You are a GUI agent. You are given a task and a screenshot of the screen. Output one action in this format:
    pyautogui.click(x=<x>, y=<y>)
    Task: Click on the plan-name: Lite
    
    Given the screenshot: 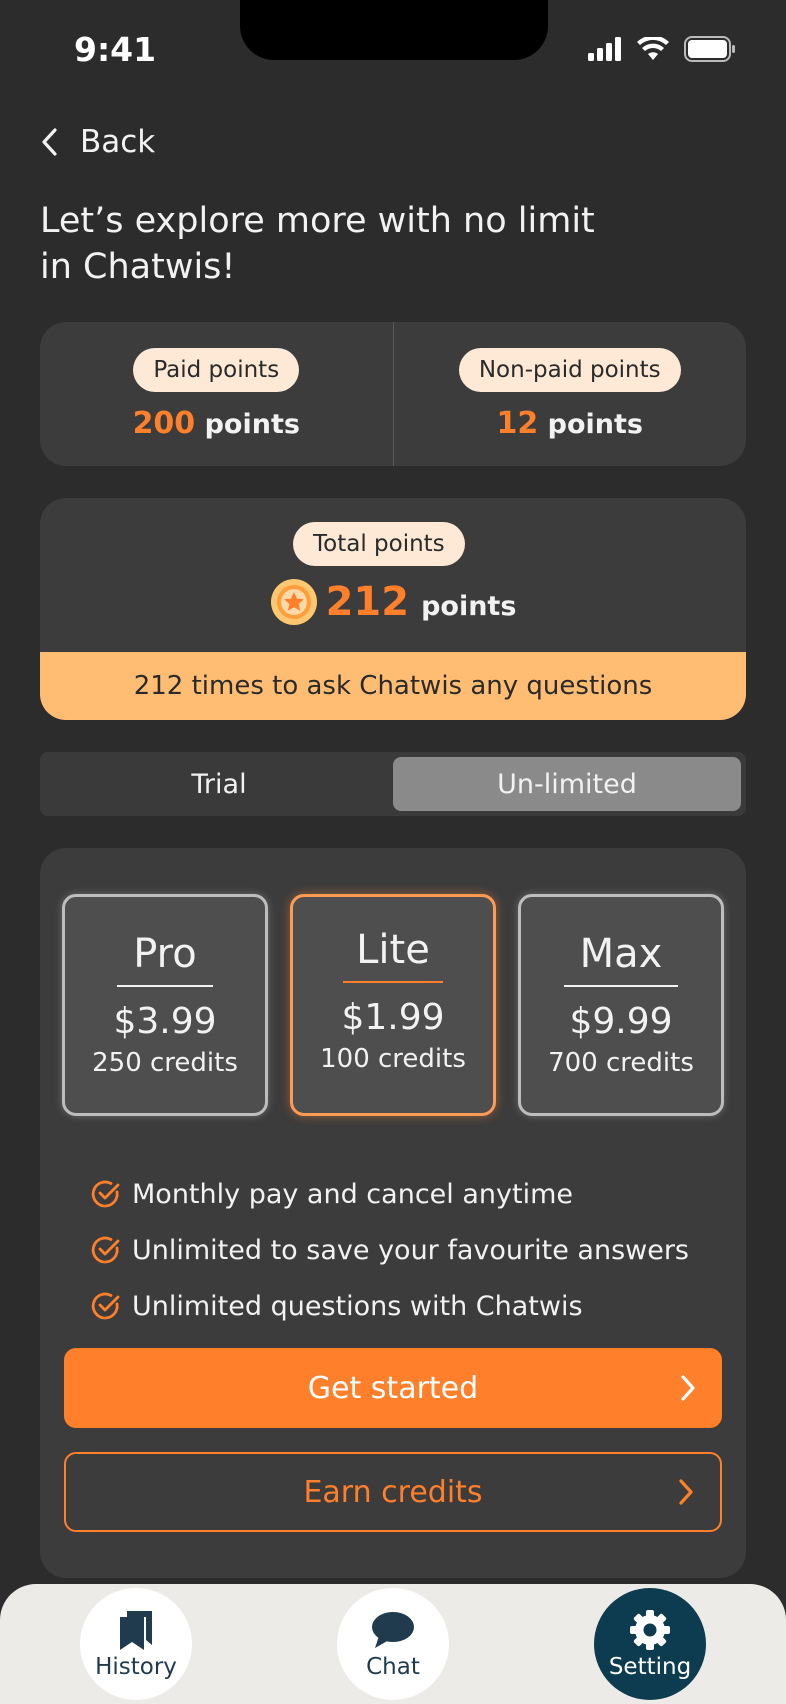 What is the action you would take?
    pyautogui.click(x=393, y=950)
    